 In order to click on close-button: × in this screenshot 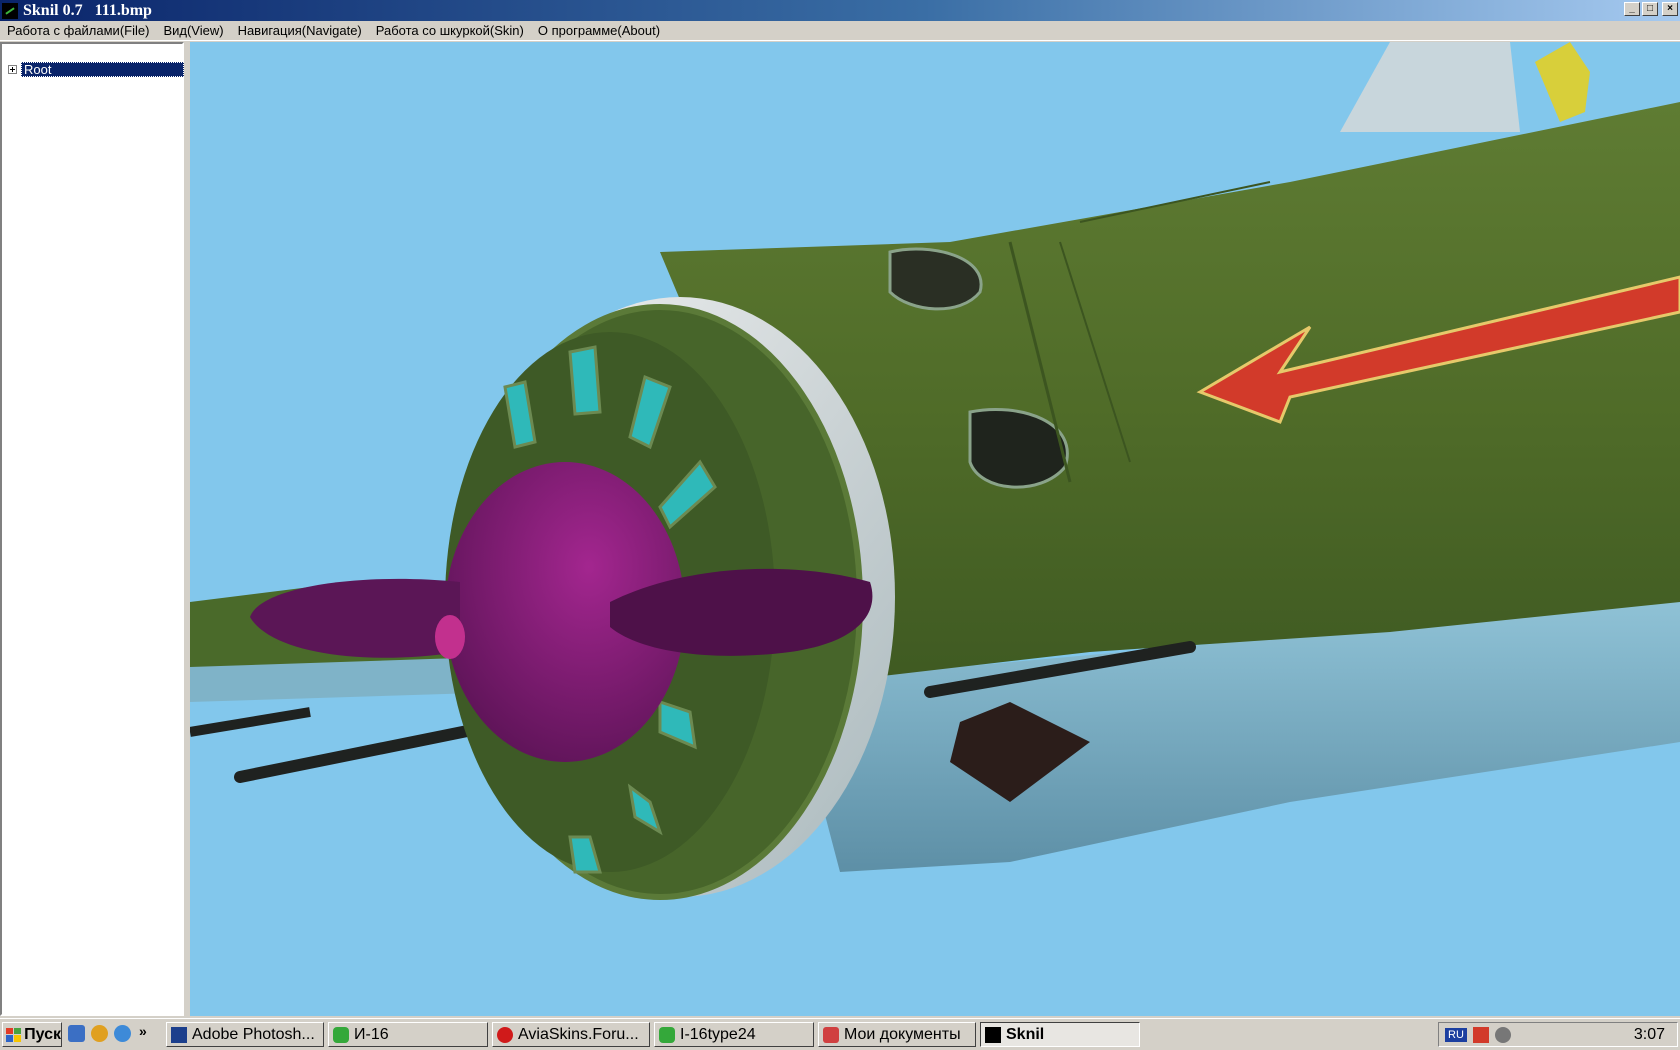, I will do `click(1670, 9)`.